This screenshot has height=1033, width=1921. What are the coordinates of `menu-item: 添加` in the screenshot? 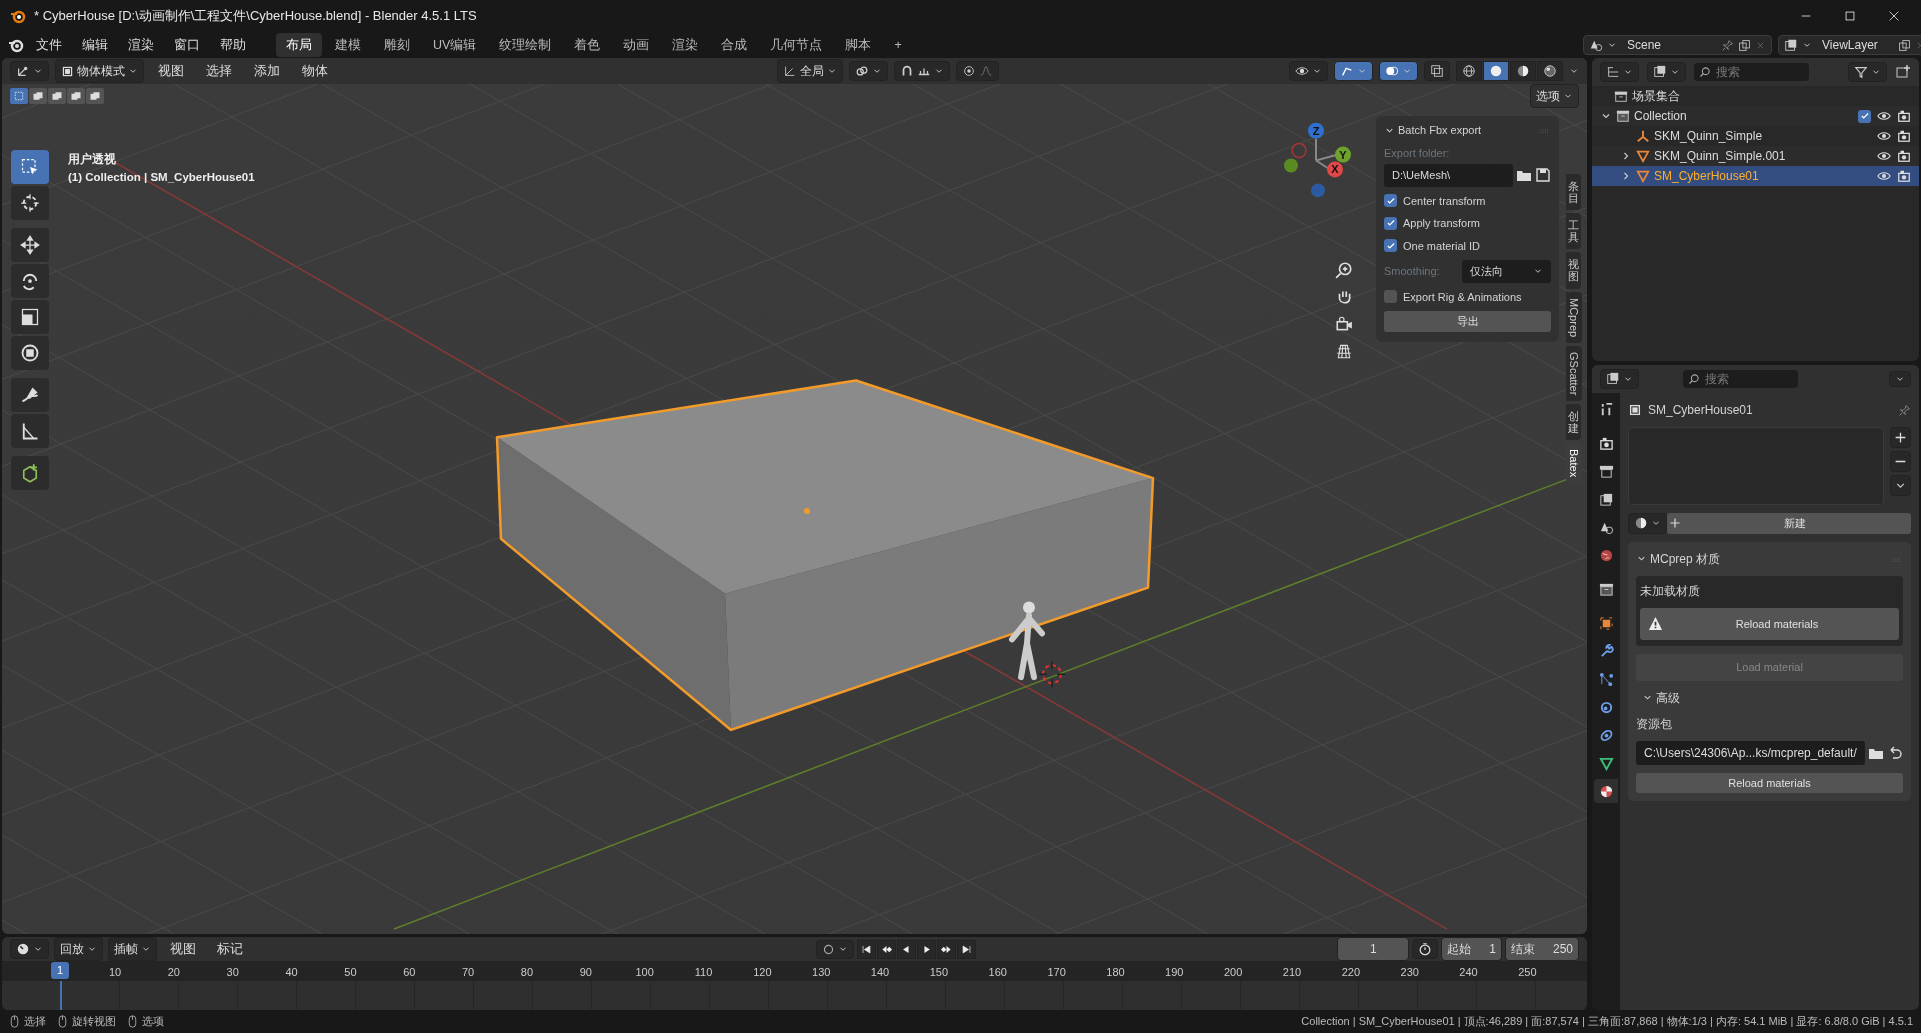 It's located at (267, 71).